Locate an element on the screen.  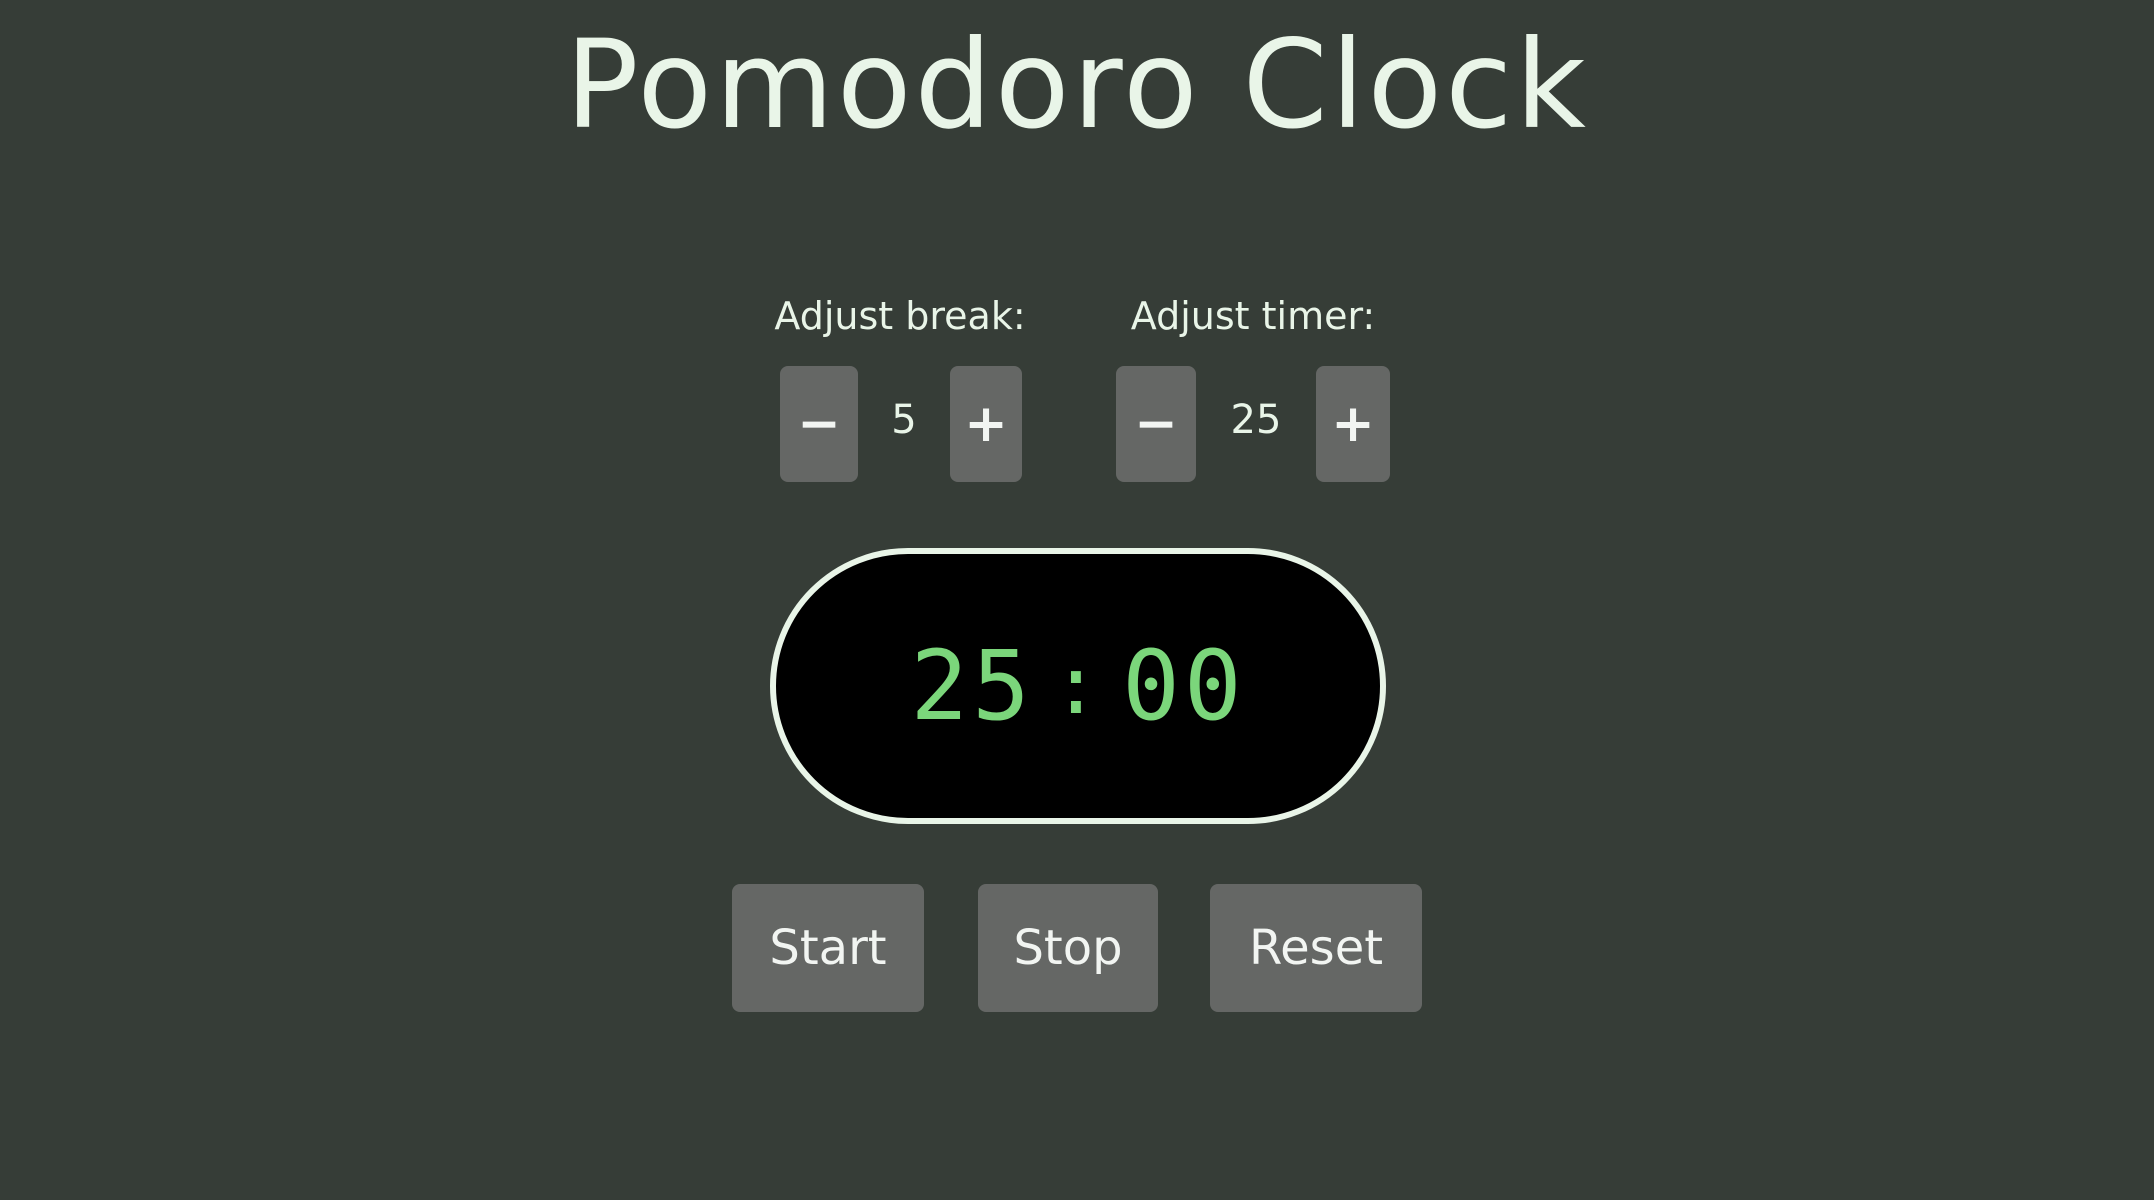
break-increment-button: + is located at coordinates (986, 424).